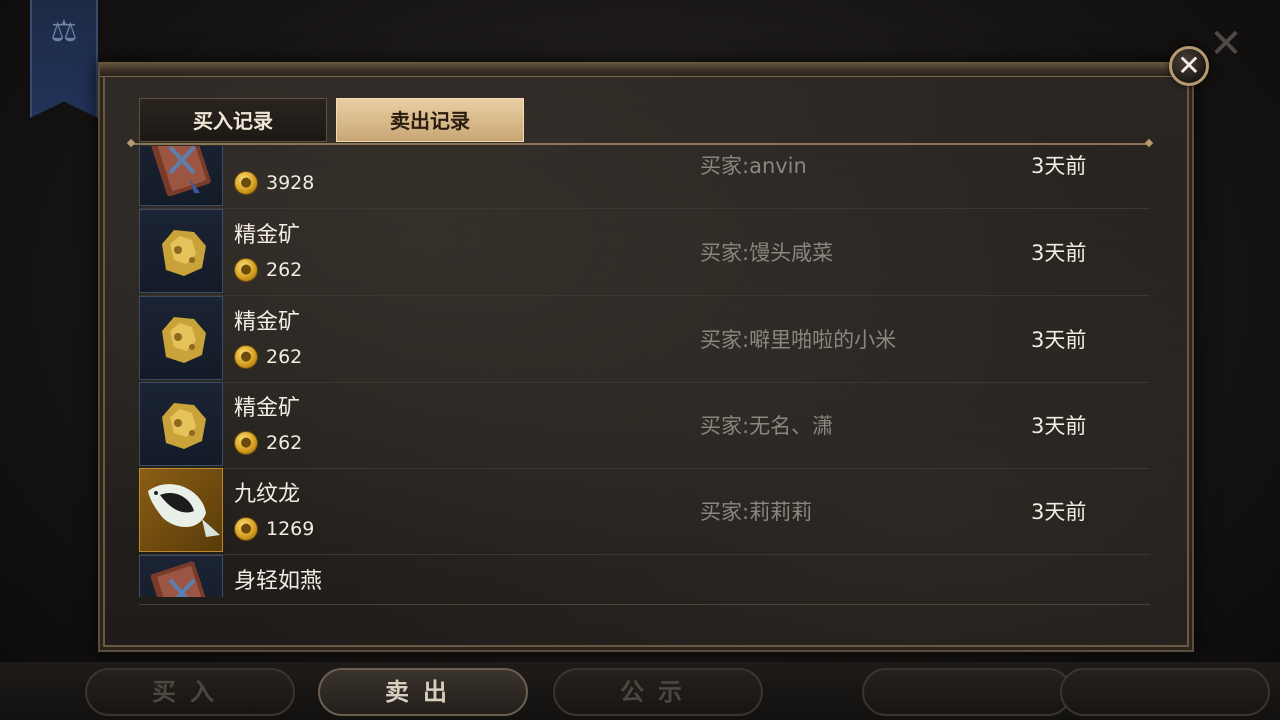 The width and height of the screenshot is (1280, 720). What do you see at coordinates (64, 59) in the screenshot?
I see `guild-banner: ⚖` at bounding box center [64, 59].